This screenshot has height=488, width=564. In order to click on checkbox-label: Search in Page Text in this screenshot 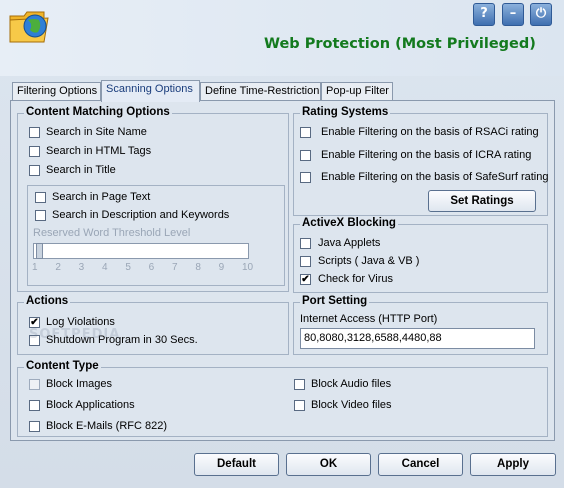, I will do `click(101, 197)`.